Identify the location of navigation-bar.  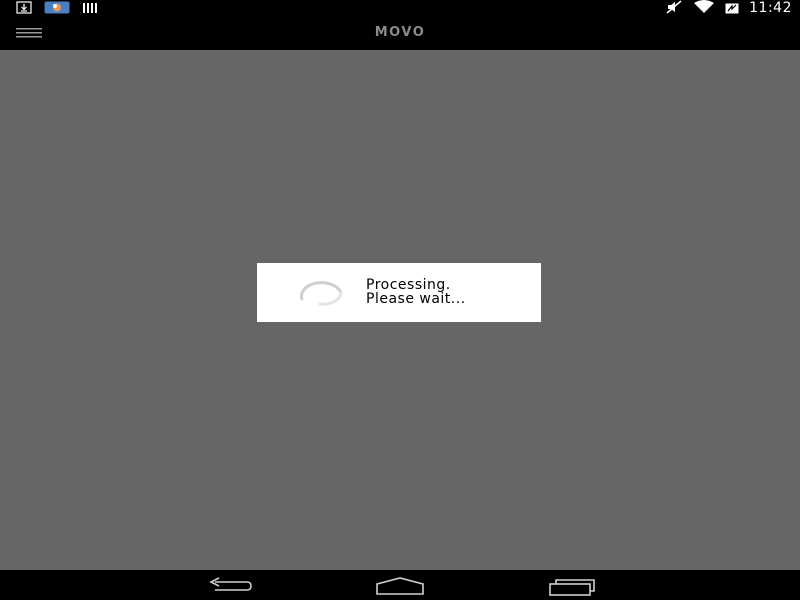
(400, 585).